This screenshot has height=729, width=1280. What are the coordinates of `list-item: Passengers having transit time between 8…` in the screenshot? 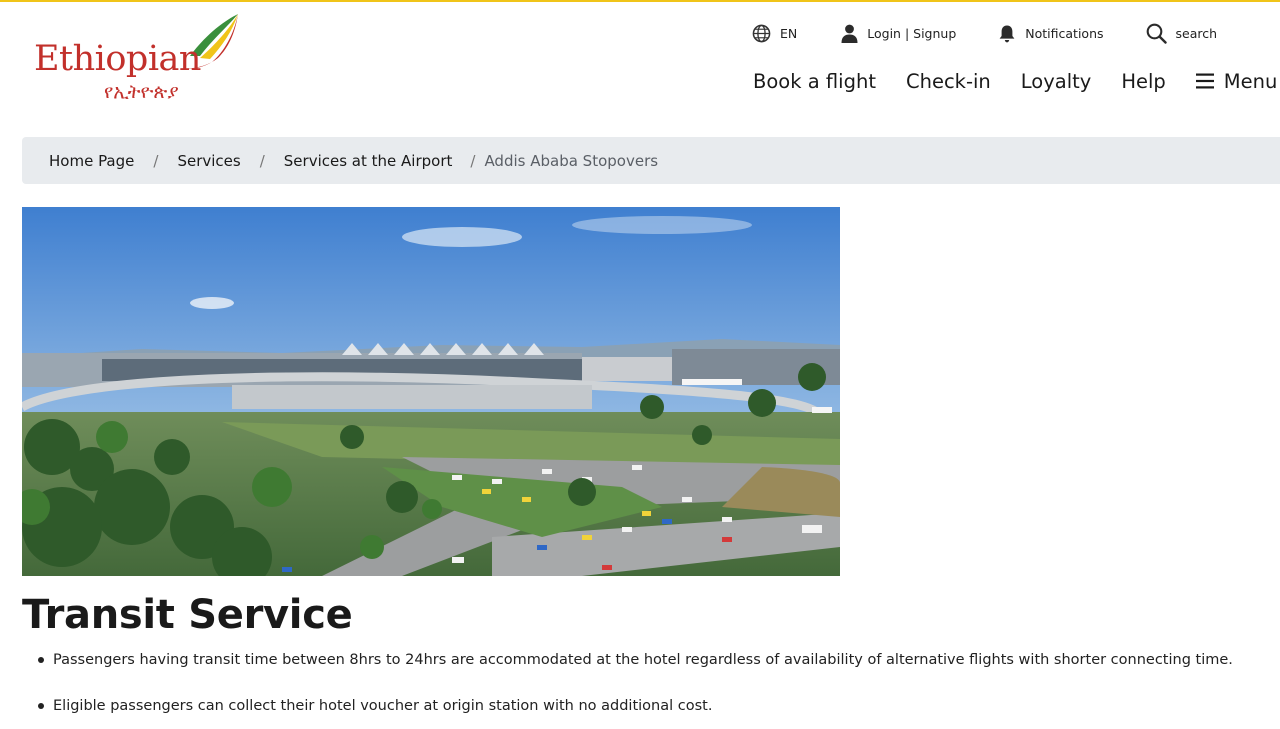 It's located at (648, 660).